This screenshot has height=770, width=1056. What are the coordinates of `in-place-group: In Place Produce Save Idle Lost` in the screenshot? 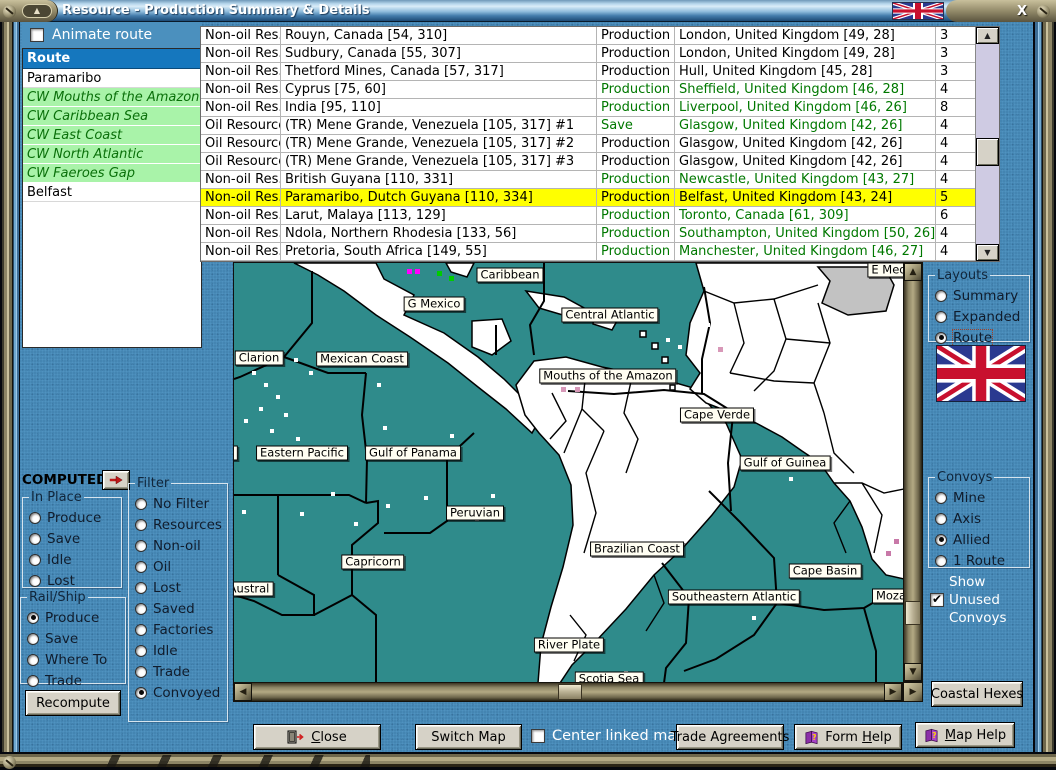 It's located at (72, 540).